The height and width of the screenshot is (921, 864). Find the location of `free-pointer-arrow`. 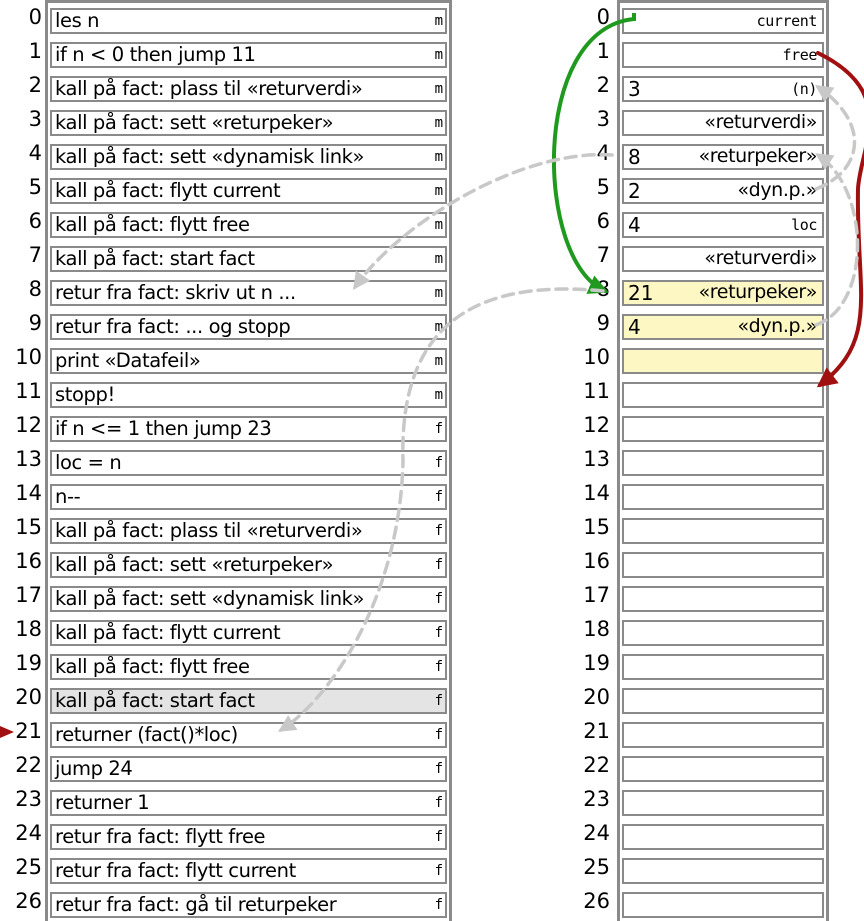

free-pointer-arrow is located at coordinates (840, 219).